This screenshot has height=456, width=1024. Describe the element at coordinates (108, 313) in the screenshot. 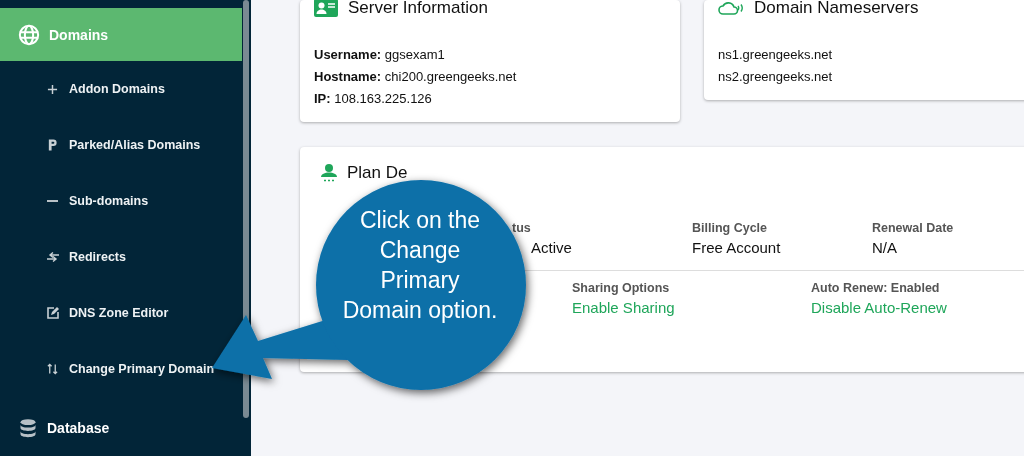

I see `sidebar-subitem: DNS Zone Editor` at that location.